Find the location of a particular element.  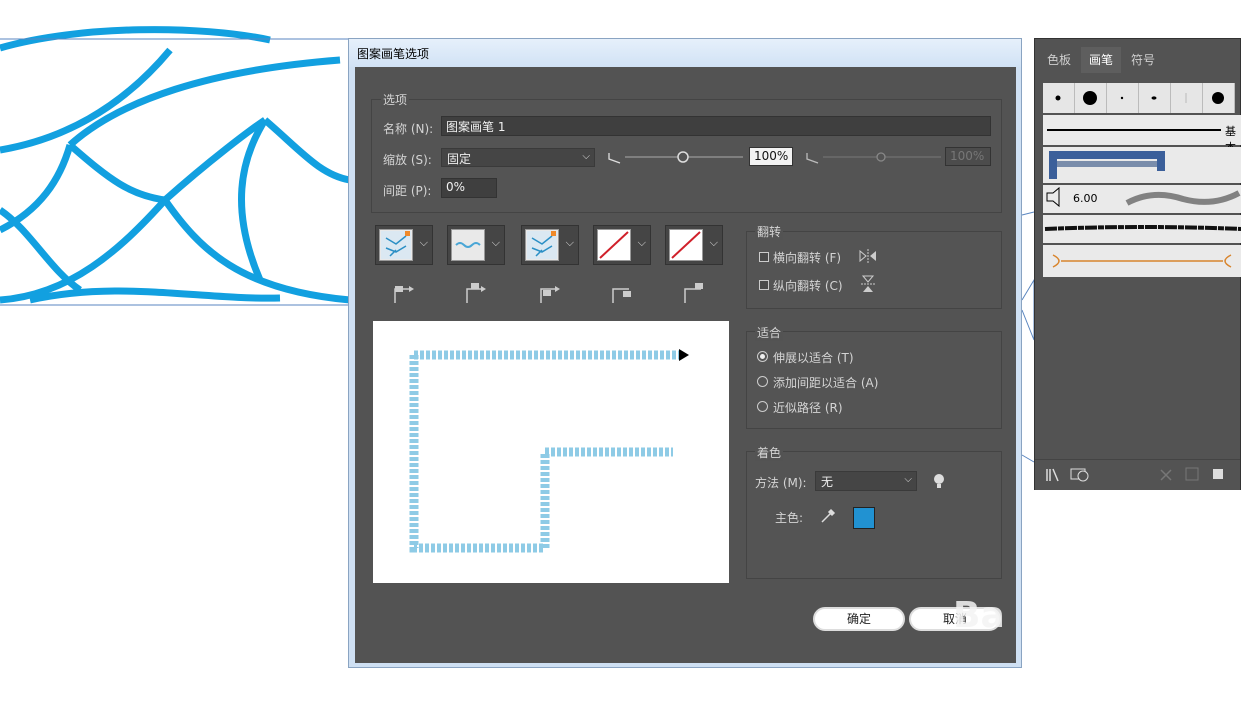

new-brush-icon is located at coordinates (1218, 474).